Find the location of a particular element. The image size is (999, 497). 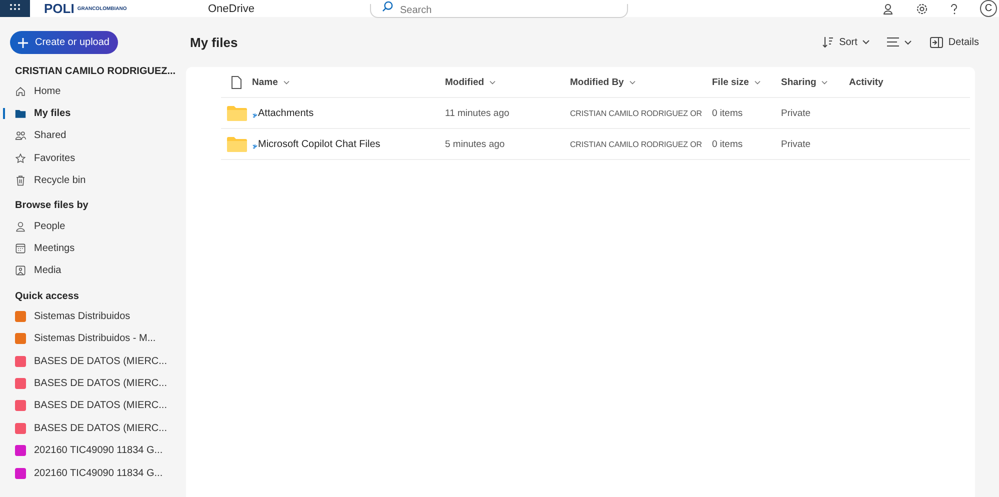

search-field: Search is located at coordinates (499, 11).